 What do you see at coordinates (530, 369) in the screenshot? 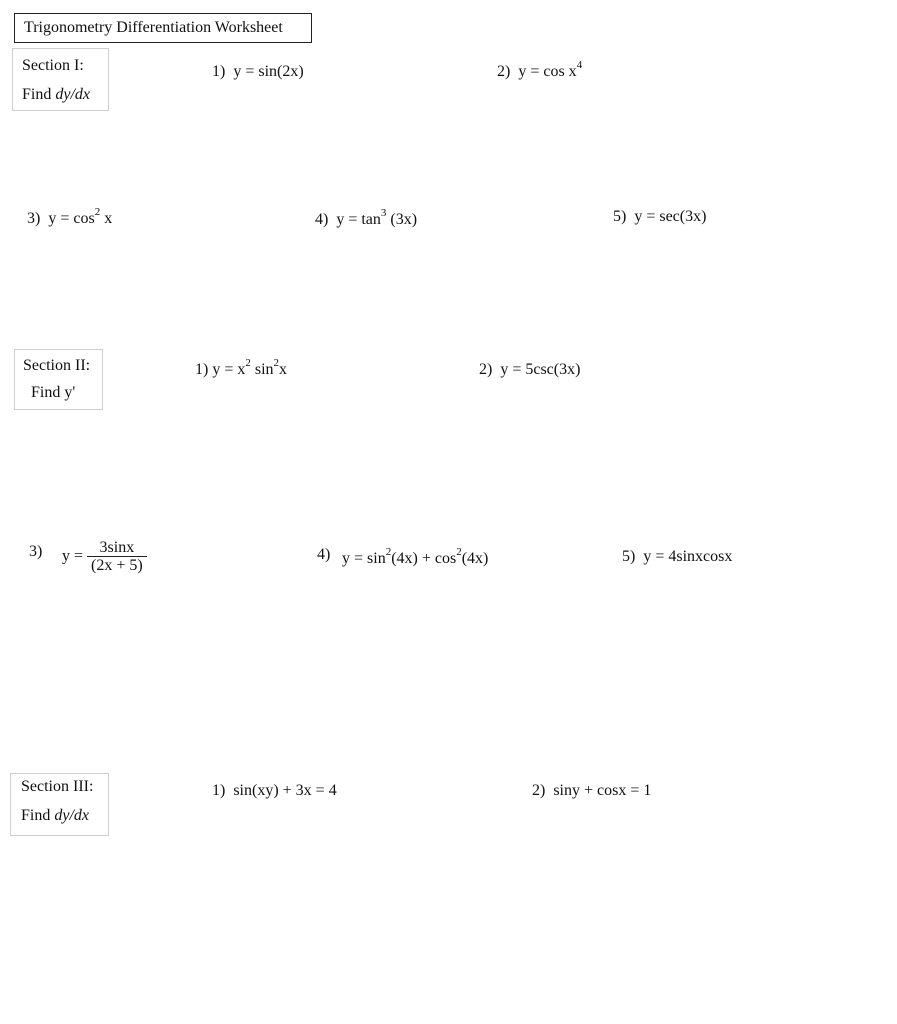
I see `section-2-problem-2: 2) y = 5csc(3x)` at bounding box center [530, 369].